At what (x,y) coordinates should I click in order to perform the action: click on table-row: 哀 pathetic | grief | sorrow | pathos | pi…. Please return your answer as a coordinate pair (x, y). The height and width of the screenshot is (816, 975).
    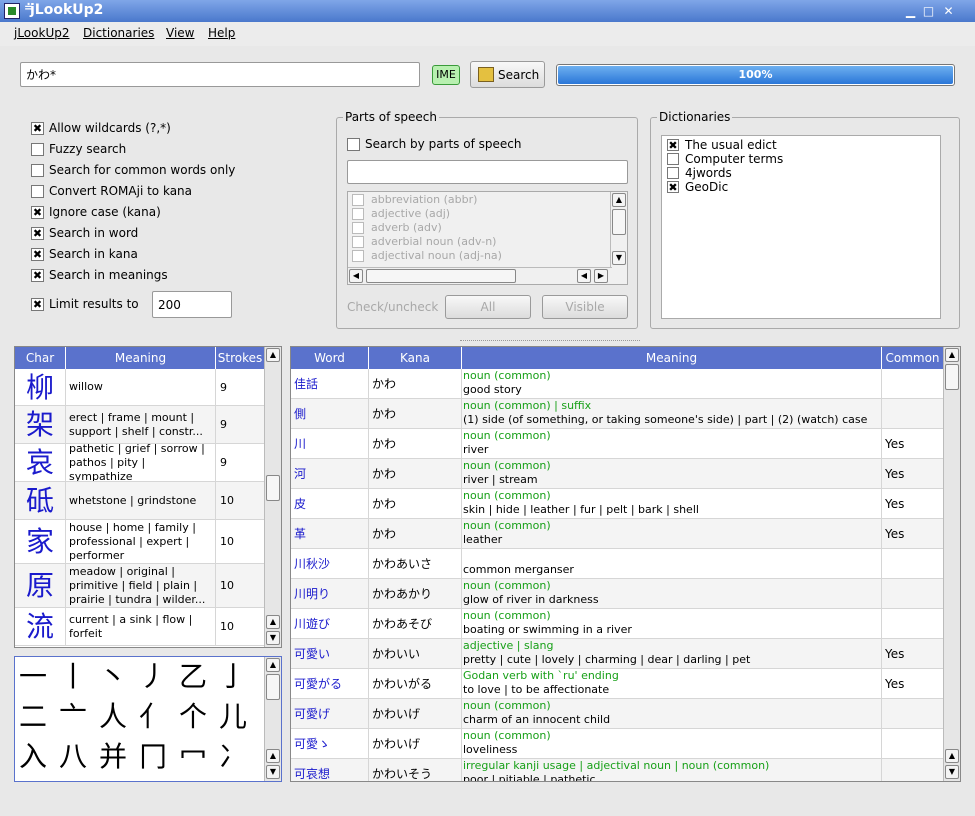
    Looking at the image, I should click on (140, 463).